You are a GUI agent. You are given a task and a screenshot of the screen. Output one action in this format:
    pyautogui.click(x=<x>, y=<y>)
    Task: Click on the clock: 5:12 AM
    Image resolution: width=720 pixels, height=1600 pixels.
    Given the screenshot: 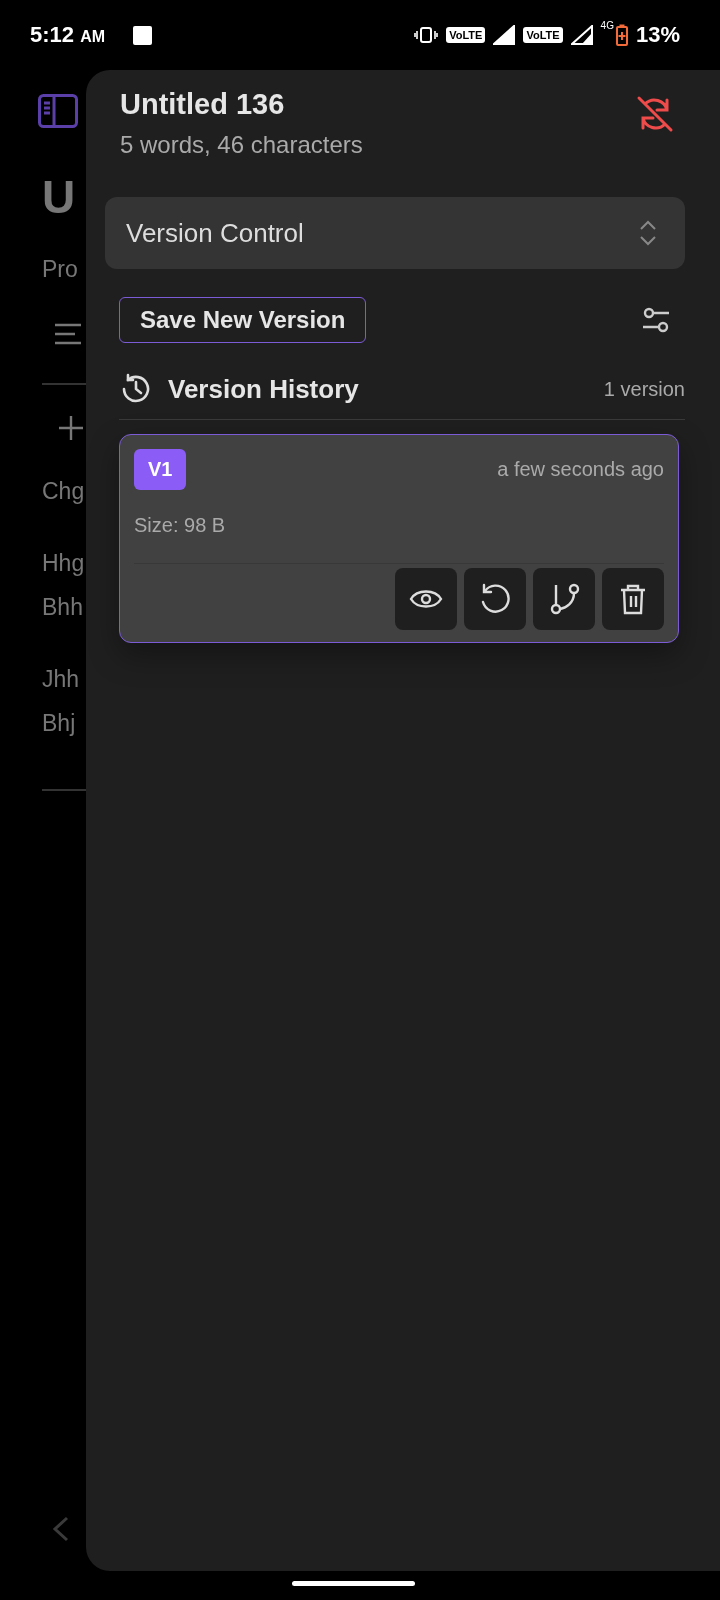 What is the action you would take?
    pyautogui.click(x=68, y=35)
    